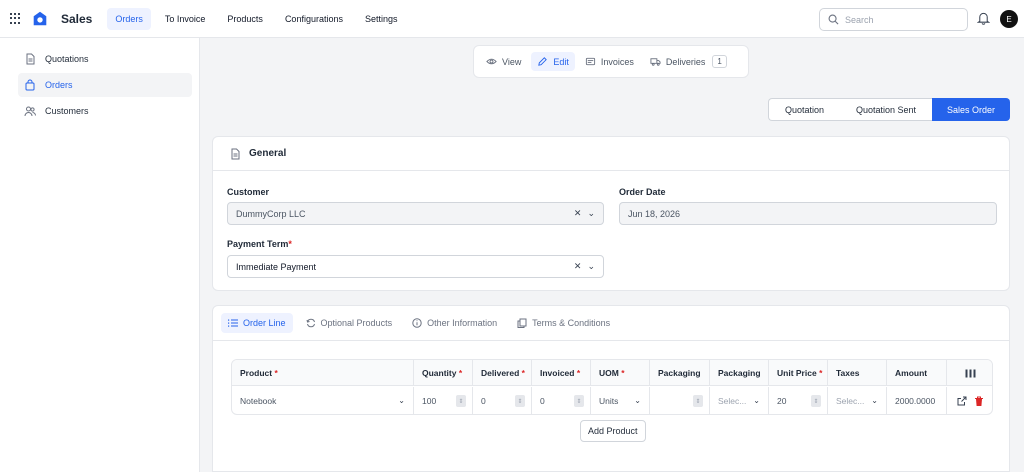 The height and width of the screenshot is (472, 1024). Describe the element at coordinates (962, 401) in the screenshot. I see `open-external-icon` at that location.